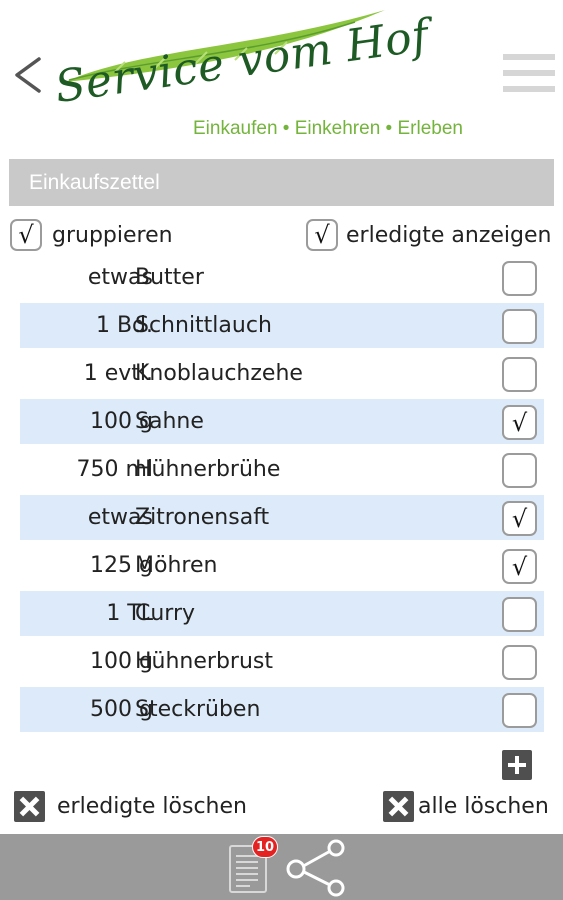 Image resolution: width=563 pixels, height=900 pixels. Describe the element at coordinates (94, 182) in the screenshot. I see `section-title: Einkaufszettel` at that location.